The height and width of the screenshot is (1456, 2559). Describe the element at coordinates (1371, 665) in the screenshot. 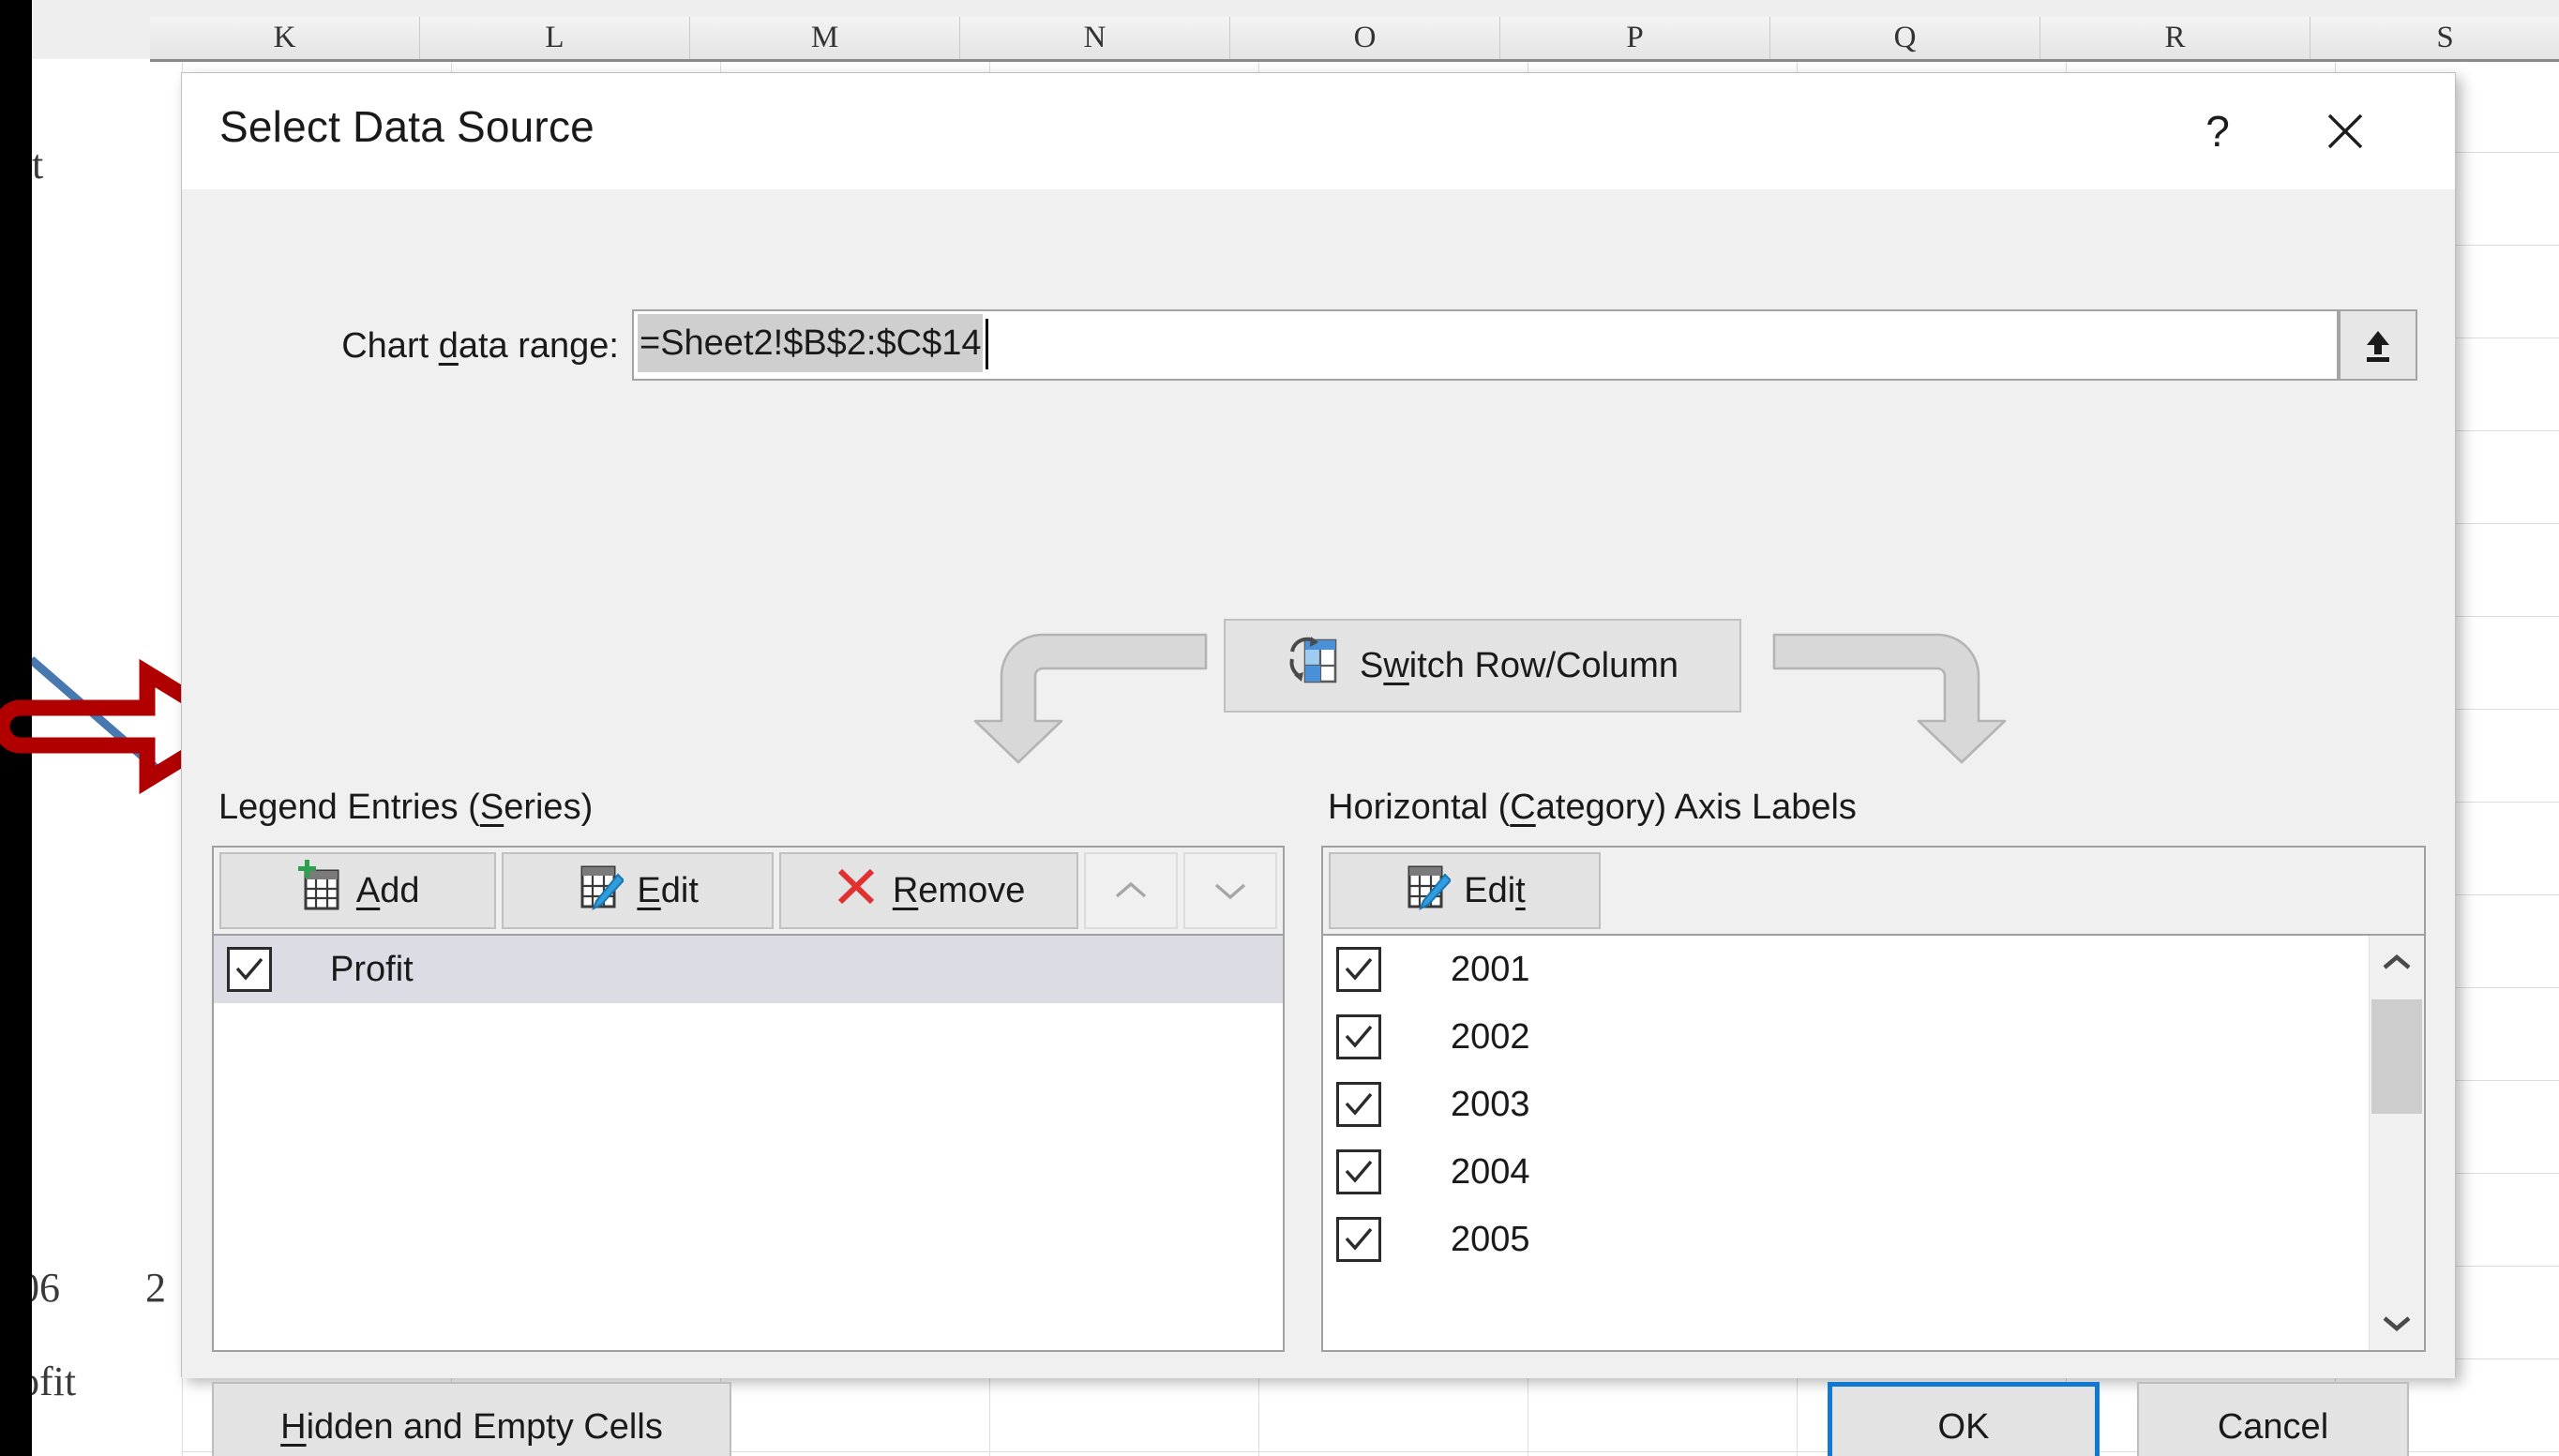

I see `switch-label-part1: S` at that location.